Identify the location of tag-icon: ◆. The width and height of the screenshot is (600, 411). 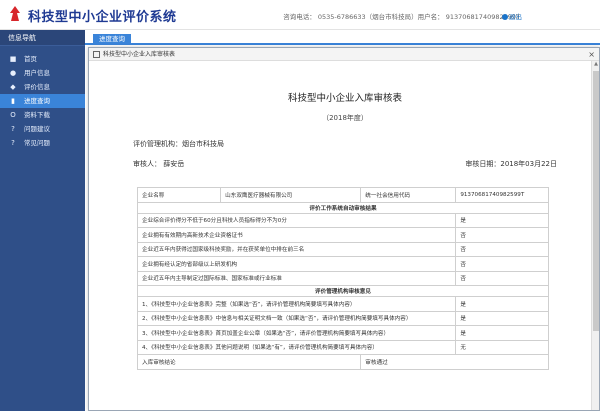
(13, 87).